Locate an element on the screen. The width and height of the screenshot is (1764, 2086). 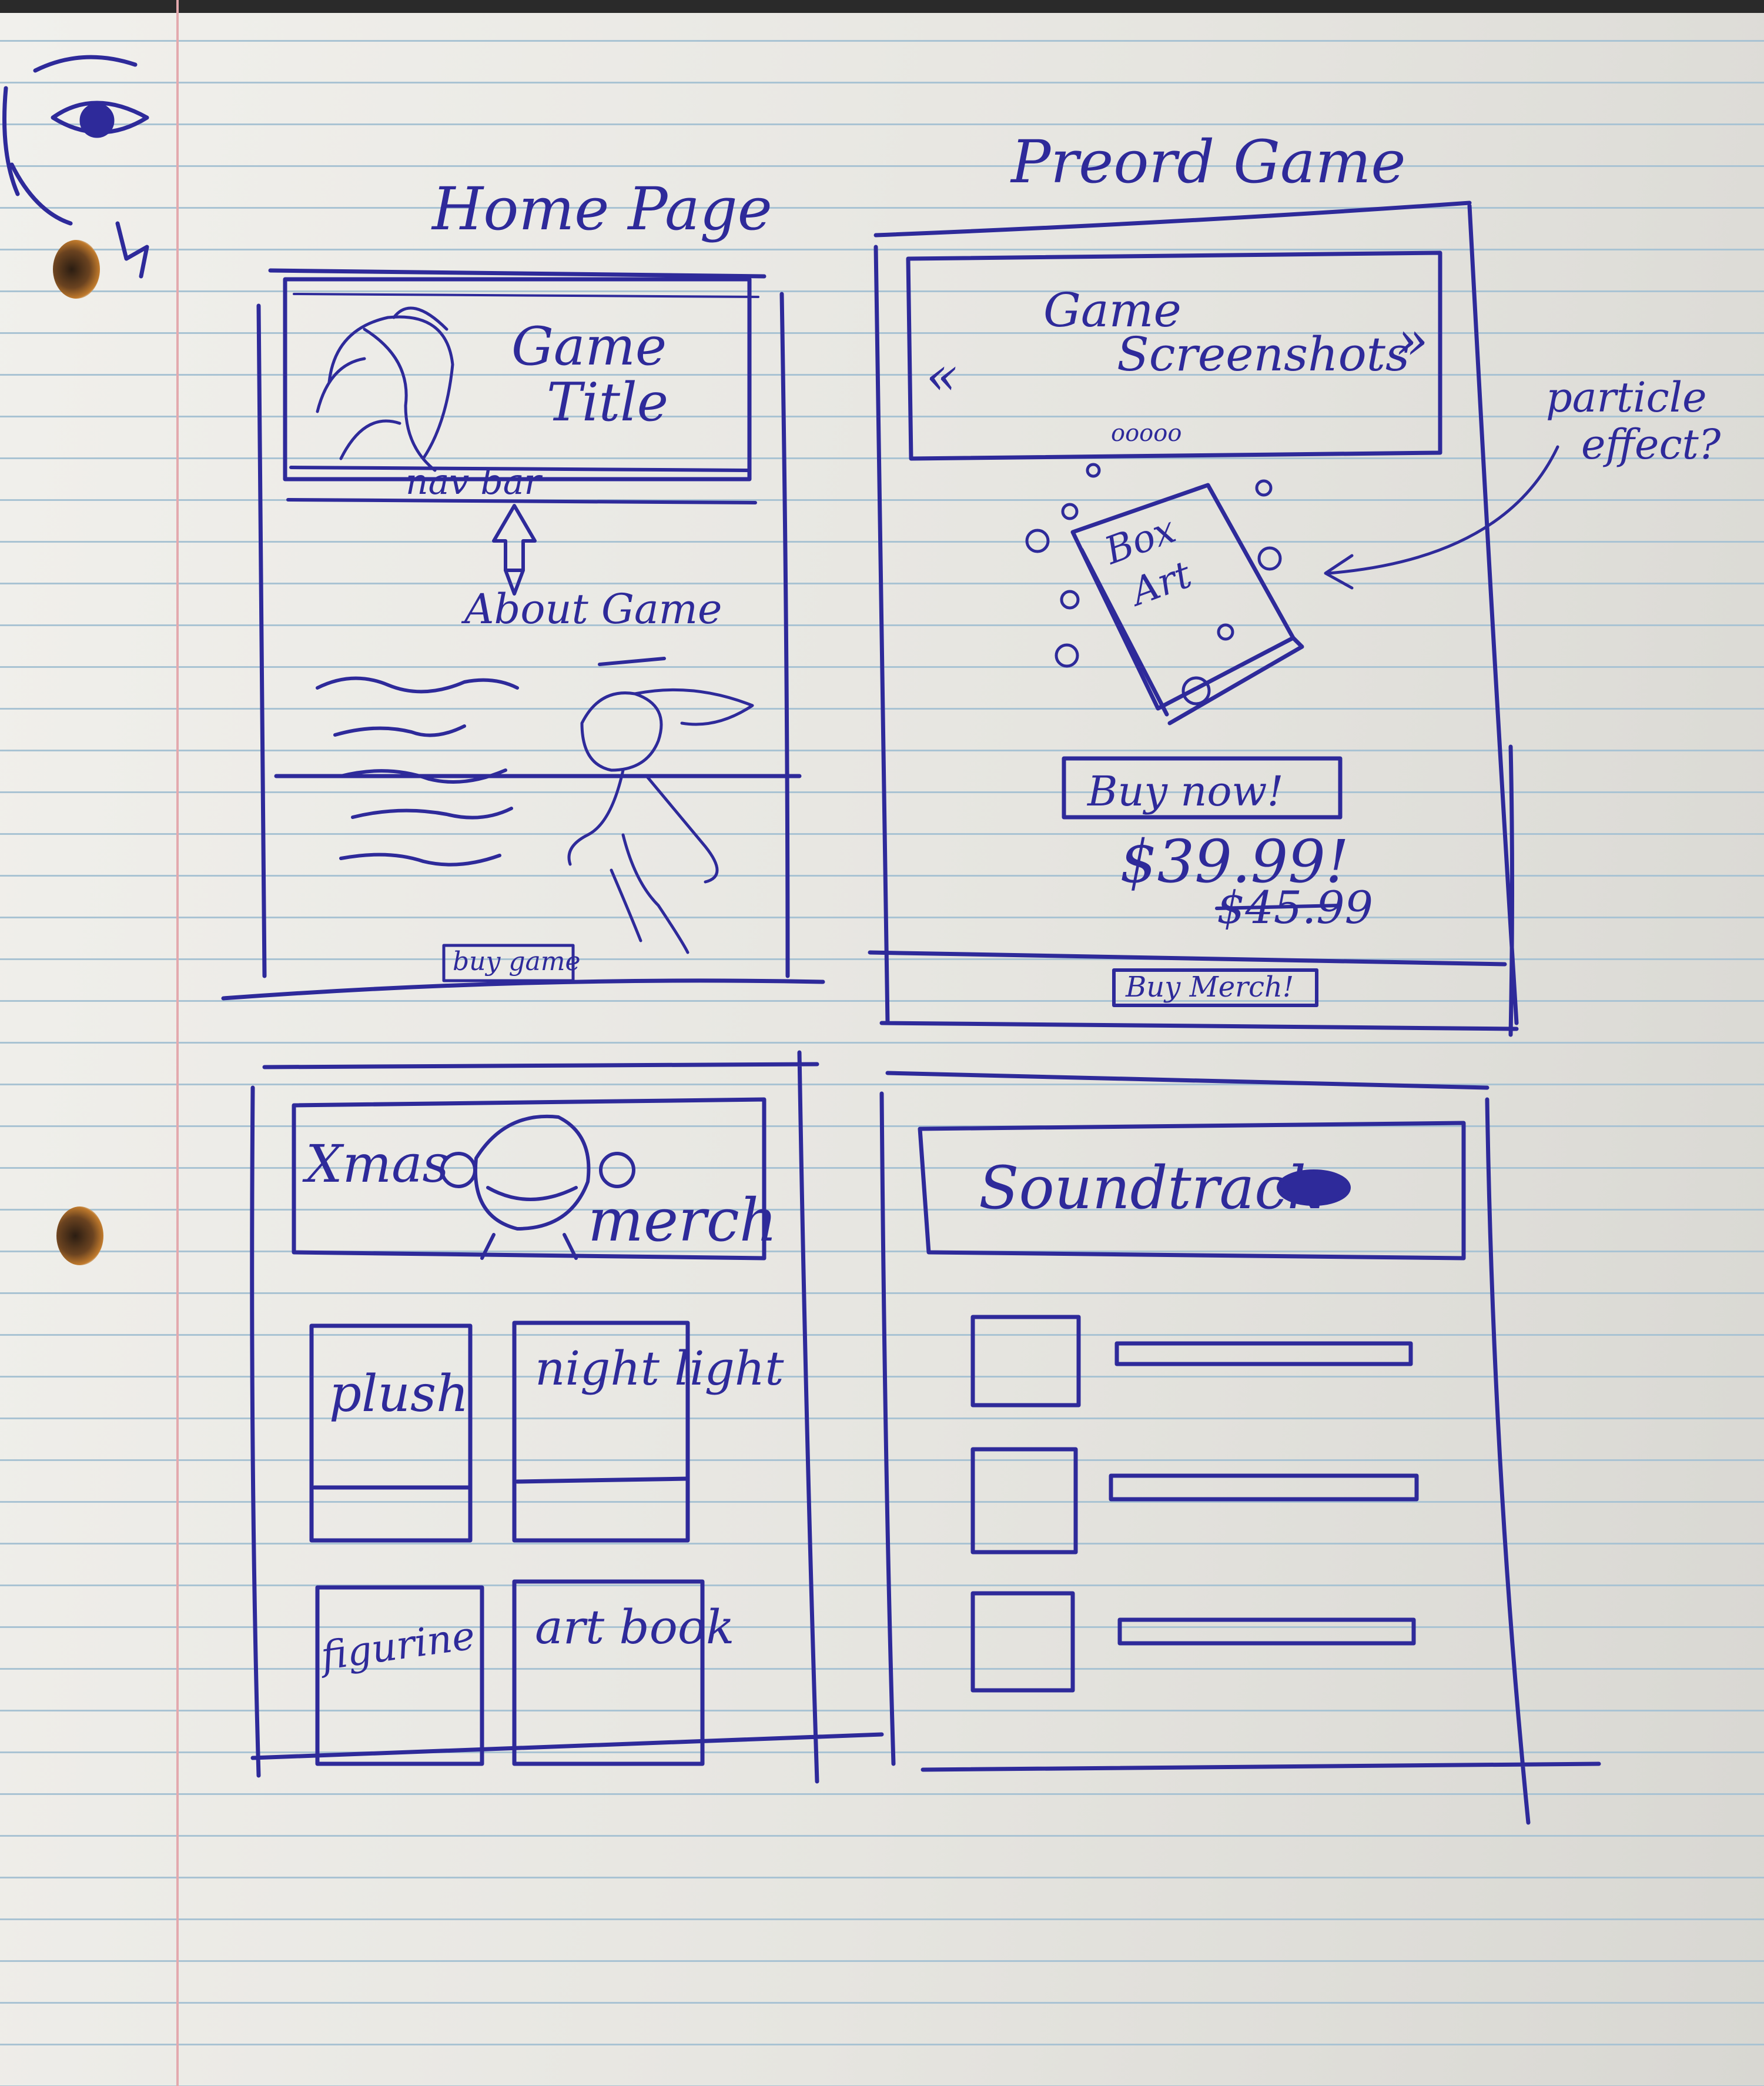
home-header-banner is located at coordinates (517, 379).